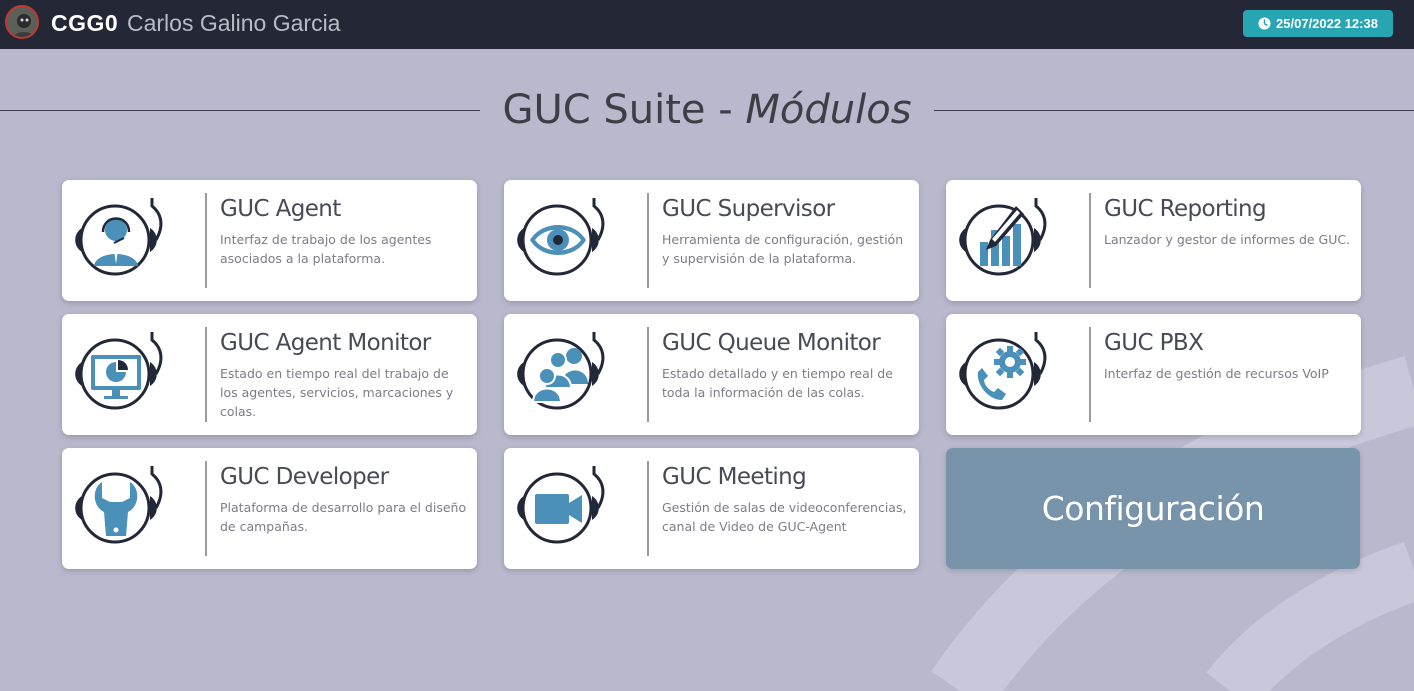  I want to click on page-title-emphasis: Módulos, so click(828, 110).